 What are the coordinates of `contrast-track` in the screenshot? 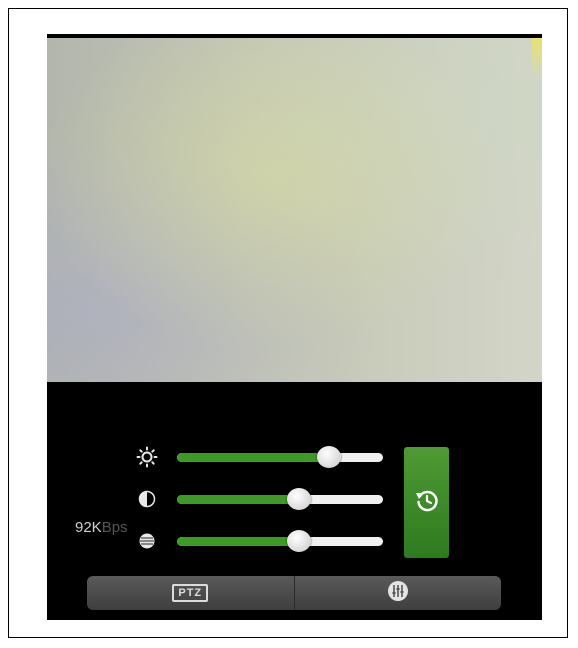 It's located at (280, 499).